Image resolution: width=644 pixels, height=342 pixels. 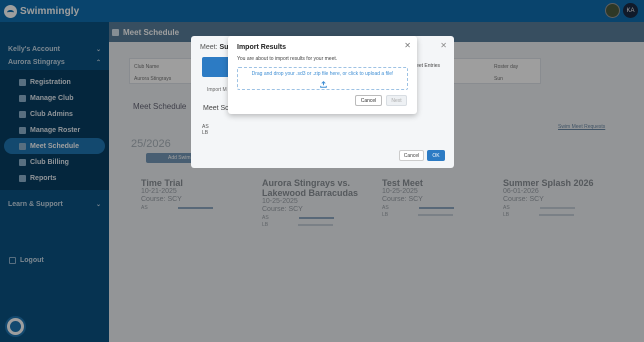 I want to click on team-code: LB, so click(x=205, y=133).